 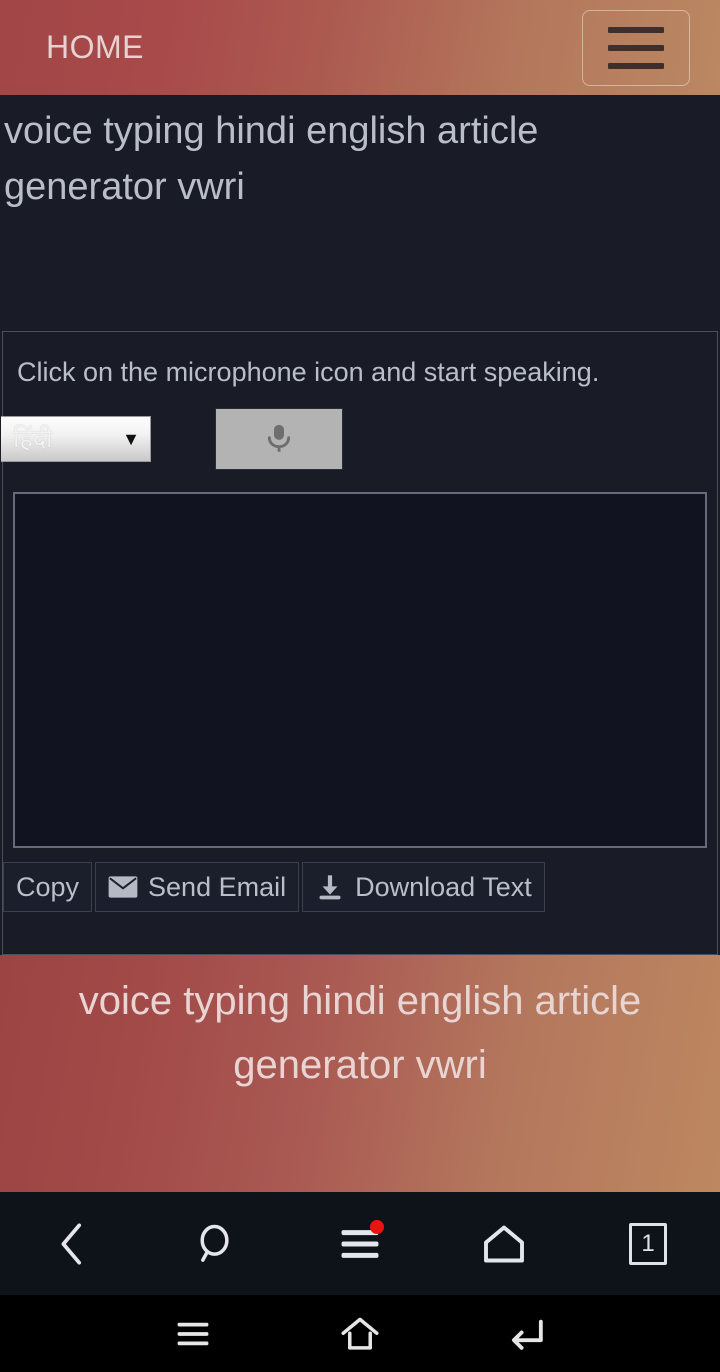 I want to click on android-back-button, so click(x=527, y=1334).